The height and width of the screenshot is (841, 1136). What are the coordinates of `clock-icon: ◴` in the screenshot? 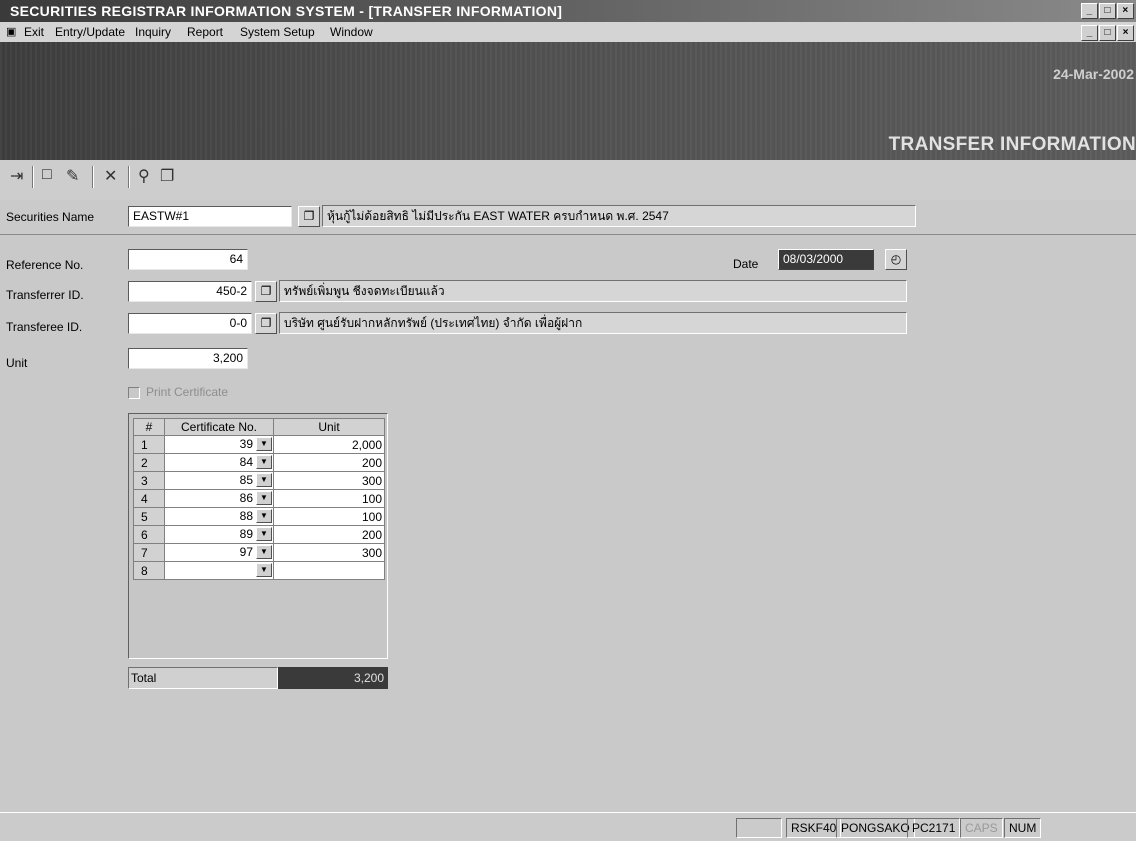 It's located at (896, 259).